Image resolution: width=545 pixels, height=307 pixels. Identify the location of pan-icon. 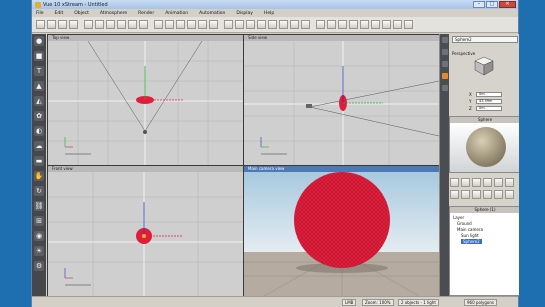
(364, 24).